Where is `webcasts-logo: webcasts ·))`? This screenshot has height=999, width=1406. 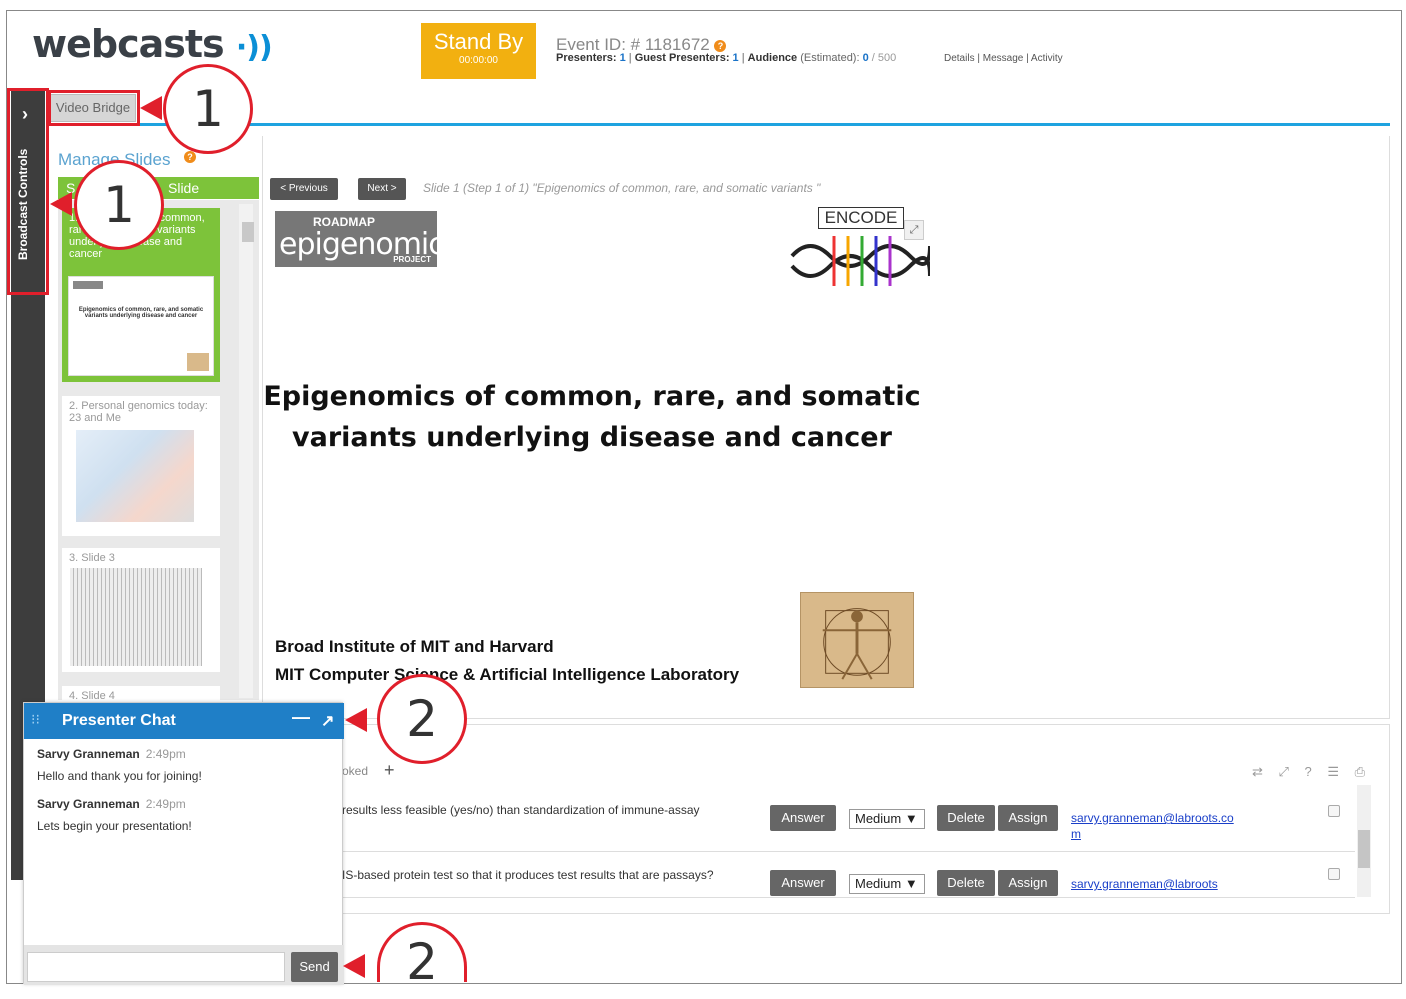 webcasts-logo: webcasts ·)) is located at coordinates (152, 44).